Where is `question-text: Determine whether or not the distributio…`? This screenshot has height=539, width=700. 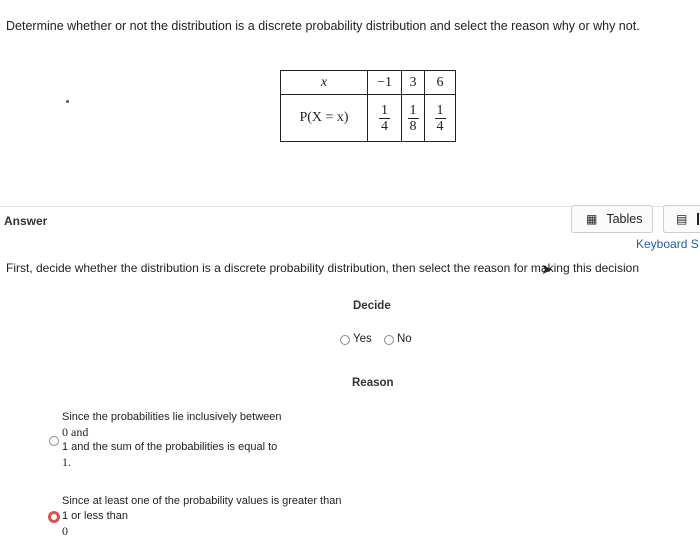 question-text: Determine whether or not the distributio… is located at coordinates (323, 26).